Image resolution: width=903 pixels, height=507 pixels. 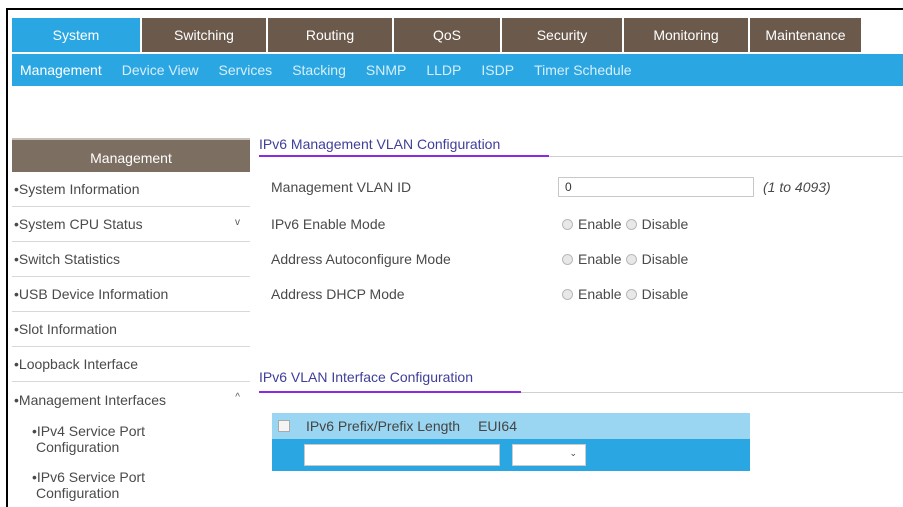 I want to click on section-title-vlan-interface: IPv6 VLAN Interface Configuration, so click(x=366, y=377).